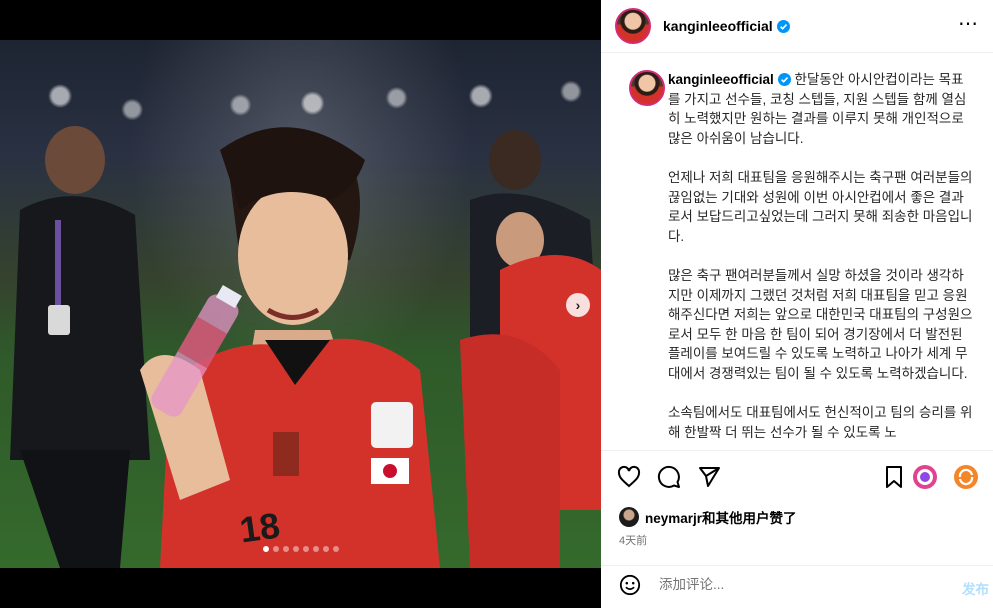 The width and height of the screenshot is (993, 608). What do you see at coordinates (925, 477) in the screenshot?
I see `extension-app-icon` at bounding box center [925, 477].